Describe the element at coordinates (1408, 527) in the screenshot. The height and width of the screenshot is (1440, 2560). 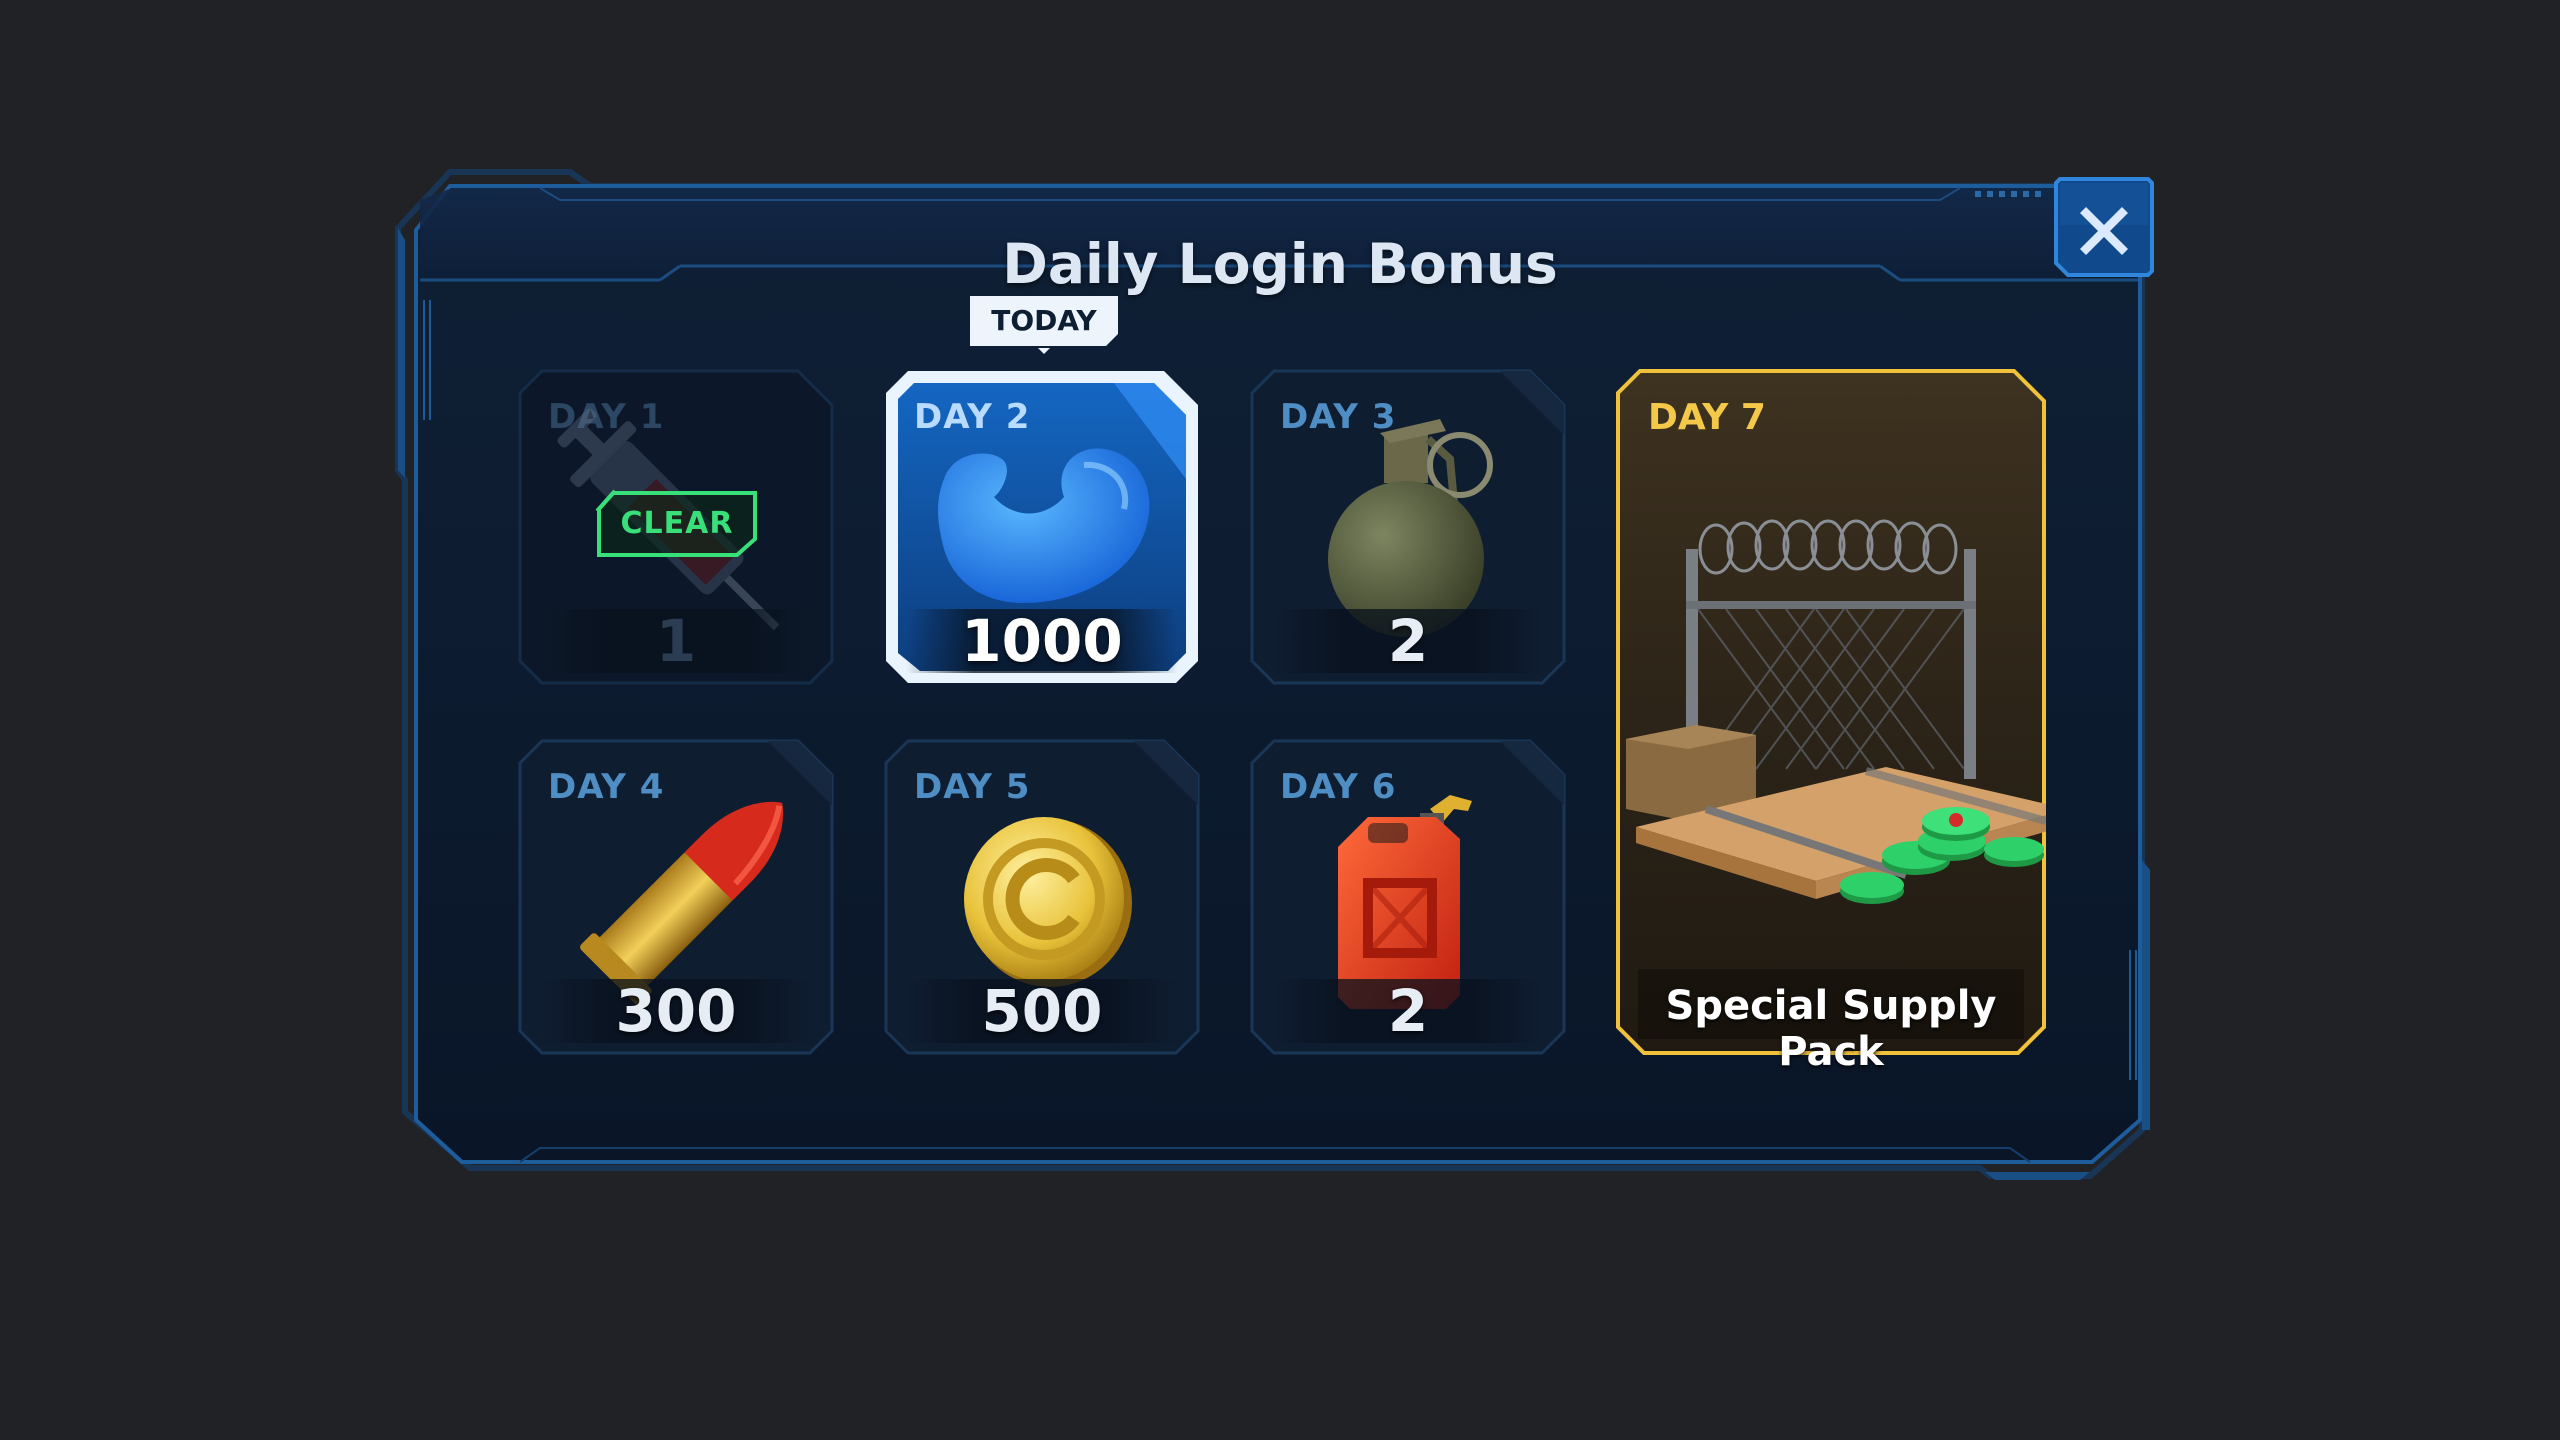
I see `day-card-3: DAY 3 2` at that location.